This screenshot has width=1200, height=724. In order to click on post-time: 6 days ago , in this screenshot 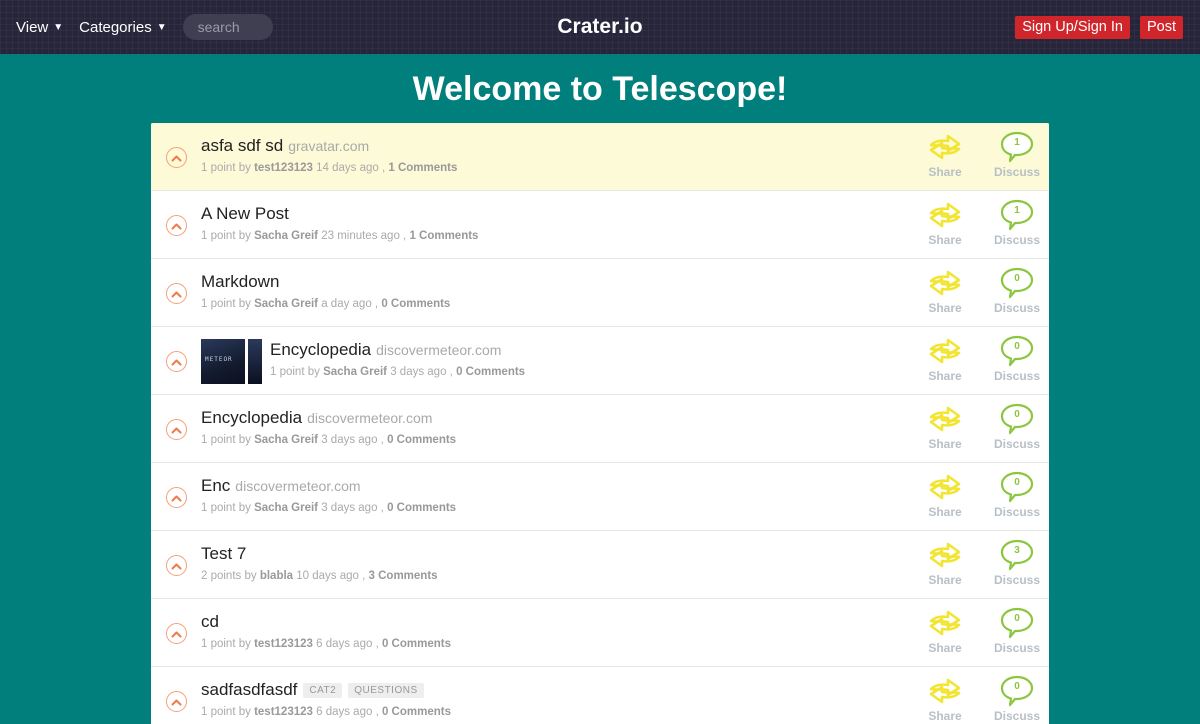, I will do `click(347, 712)`.